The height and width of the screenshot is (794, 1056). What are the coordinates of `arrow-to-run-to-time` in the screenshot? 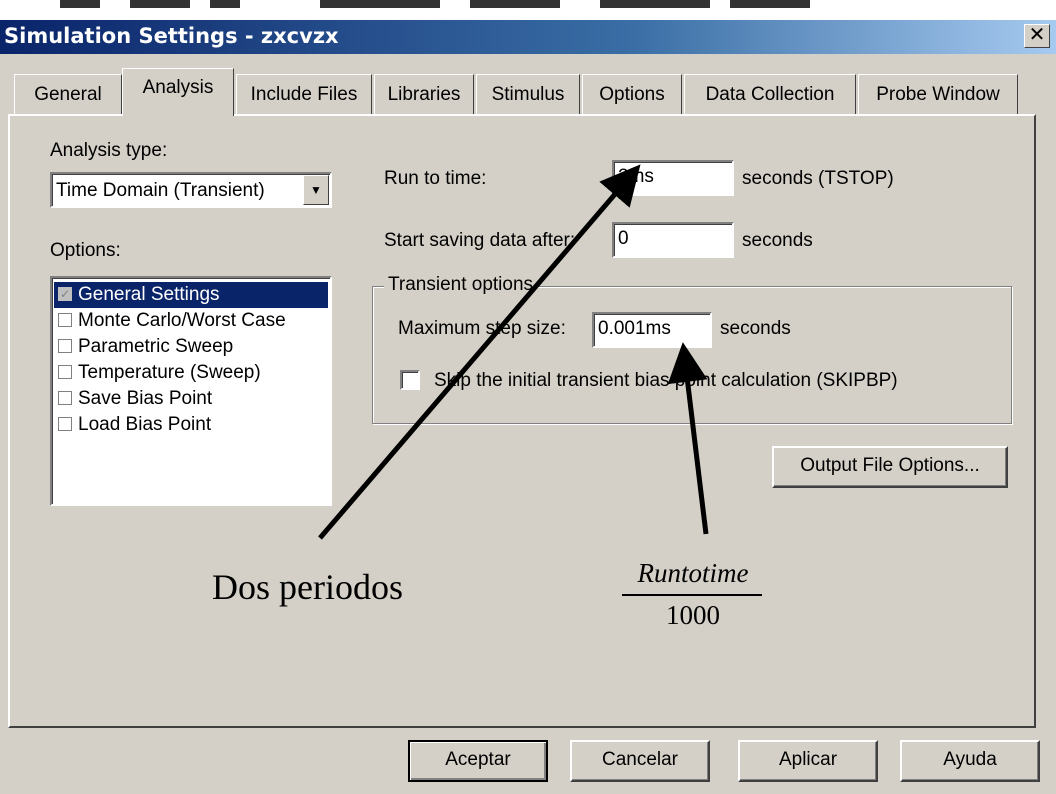 It's located at (479, 352).